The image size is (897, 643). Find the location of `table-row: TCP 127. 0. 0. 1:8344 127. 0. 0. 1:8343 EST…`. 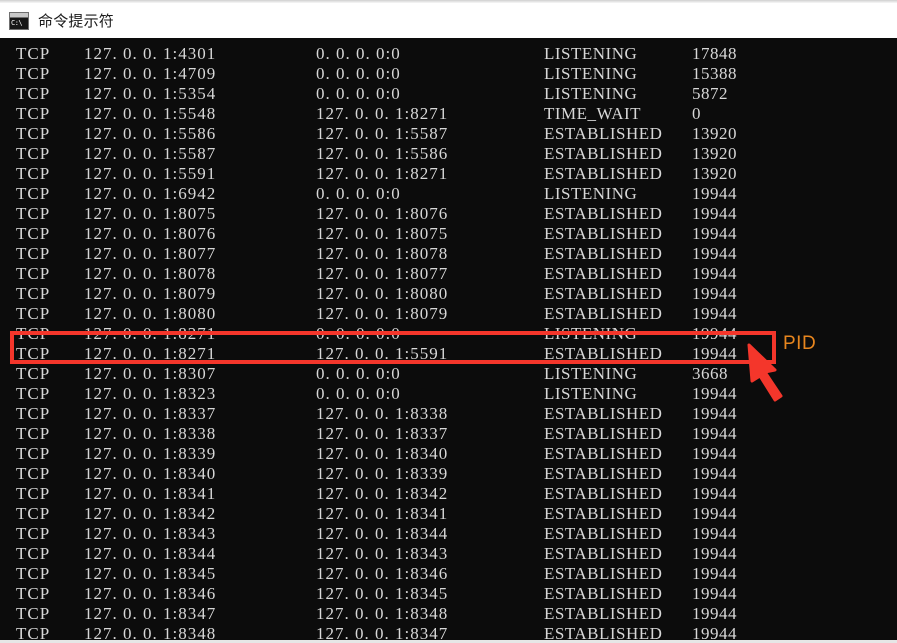

table-row: TCP 127. 0. 0. 1:8344 127. 0. 0. 1:8343 EST… is located at coordinates (448, 554).